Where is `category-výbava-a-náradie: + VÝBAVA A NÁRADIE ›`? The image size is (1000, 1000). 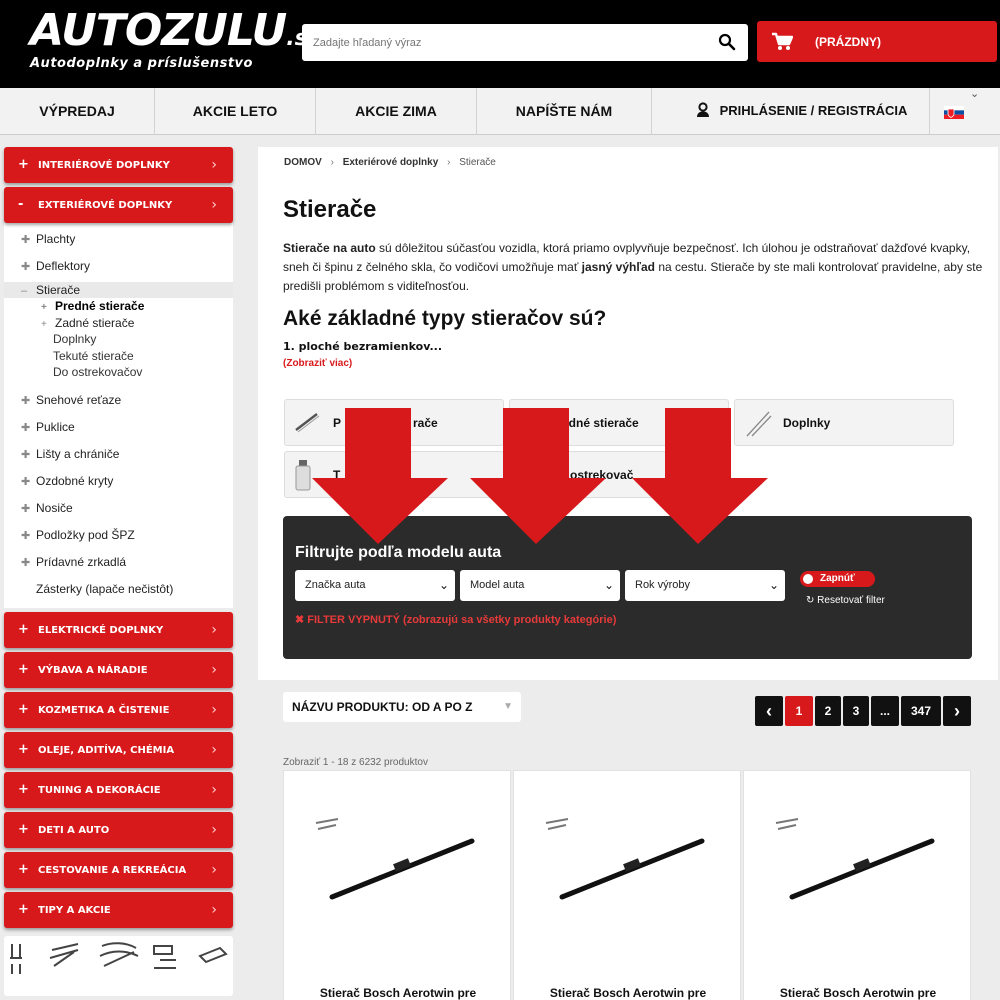
category-výbava-a-náradie: + VÝBAVA A NÁRADIE › is located at coordinates (118, 669).